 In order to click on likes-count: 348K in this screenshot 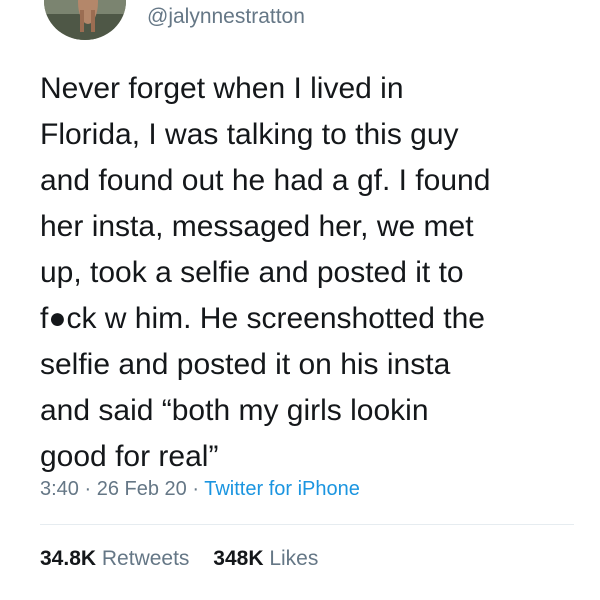, I will do `click(238, 558)`.